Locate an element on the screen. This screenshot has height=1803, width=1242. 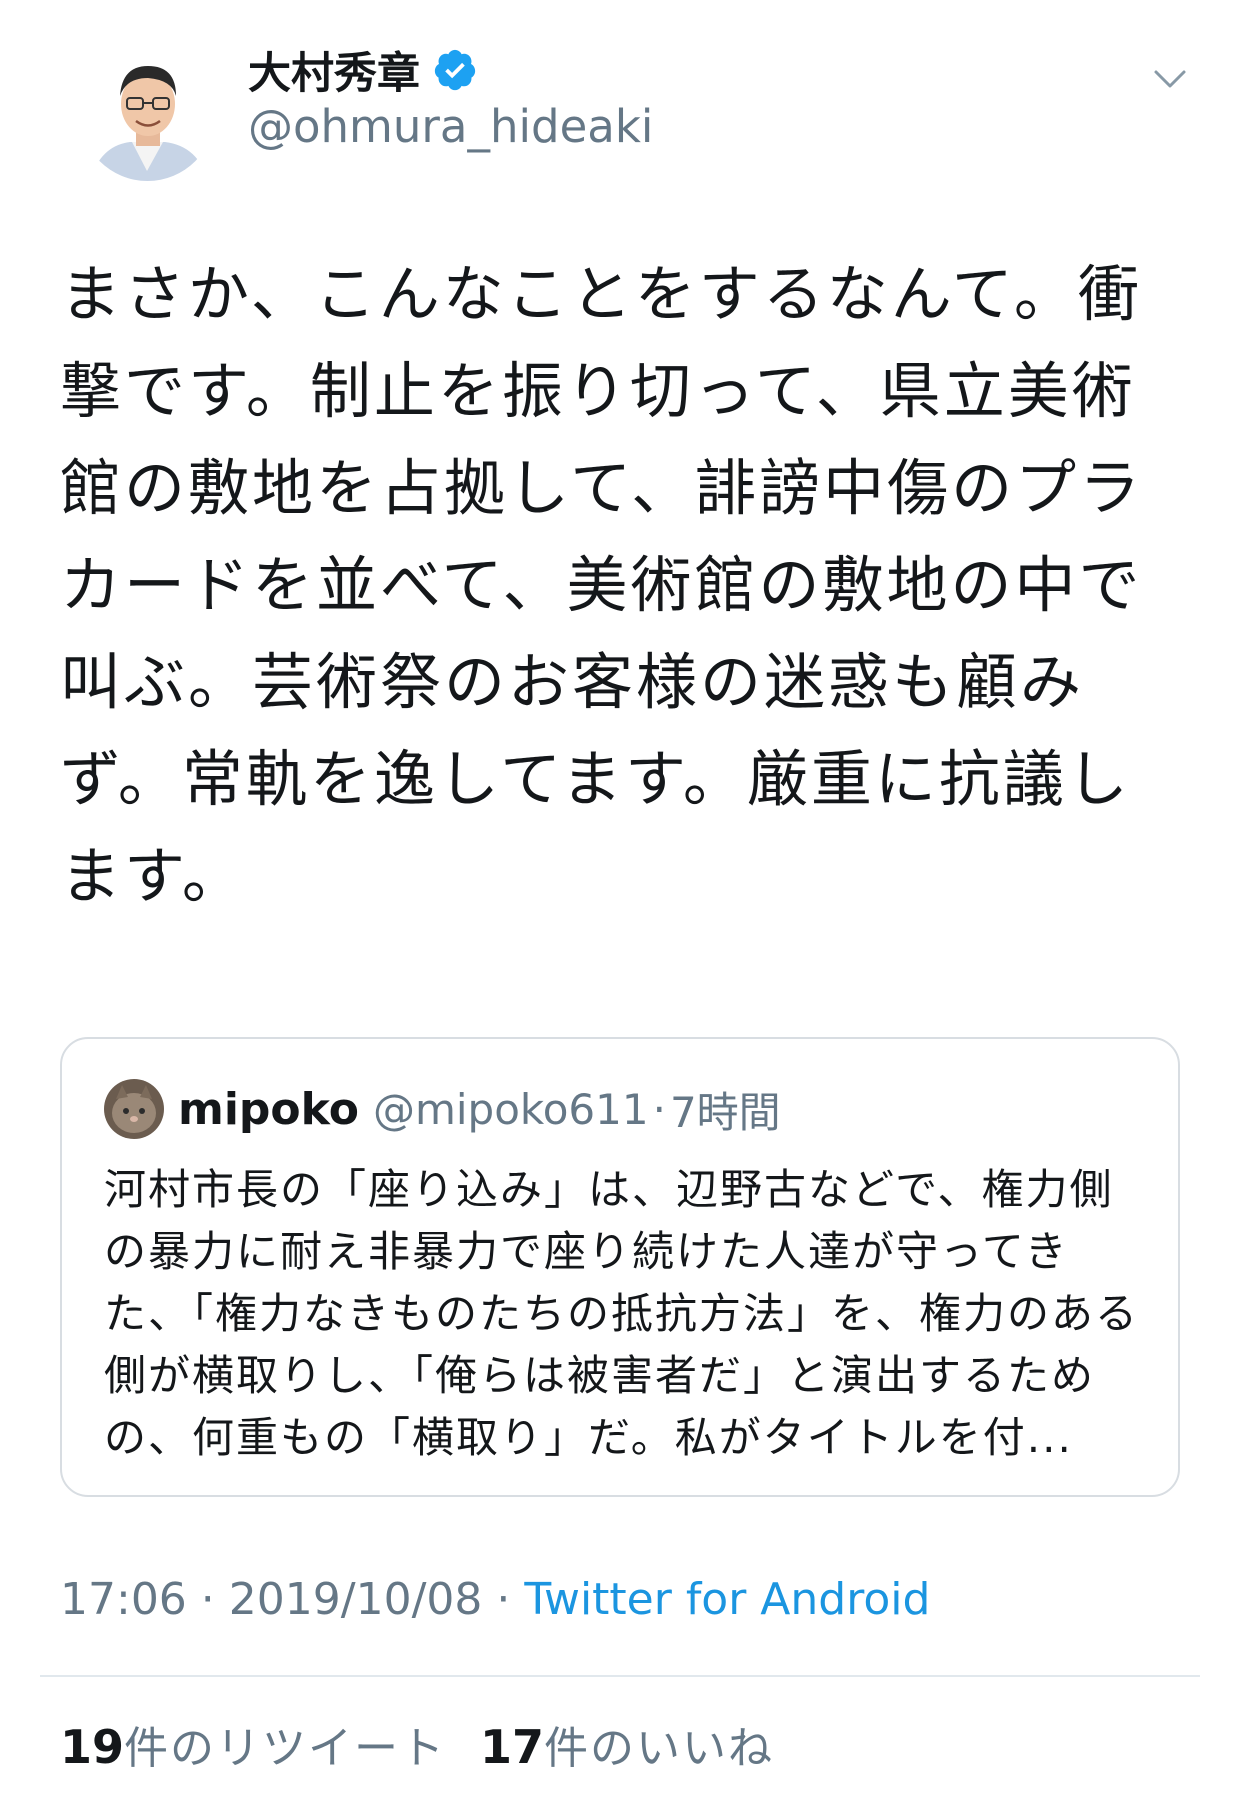
tweet-date: 2019/10/08 is located at coordinates (356, 1599).